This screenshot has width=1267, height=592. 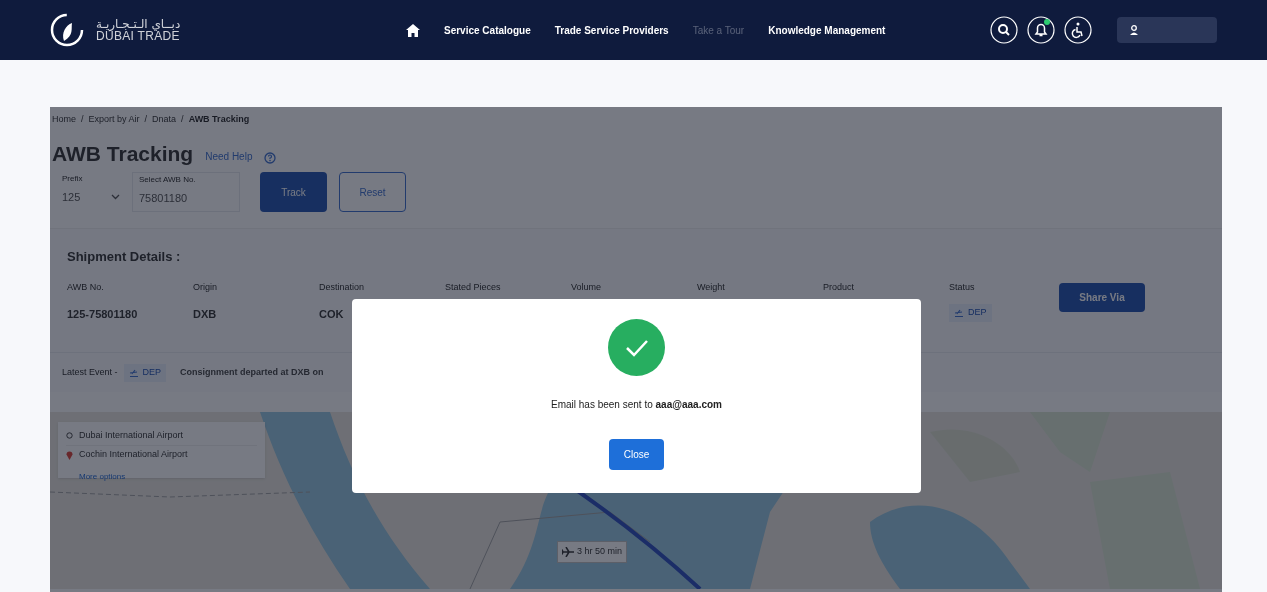 I want to click on search-icon, so click(x=1004, y=30).